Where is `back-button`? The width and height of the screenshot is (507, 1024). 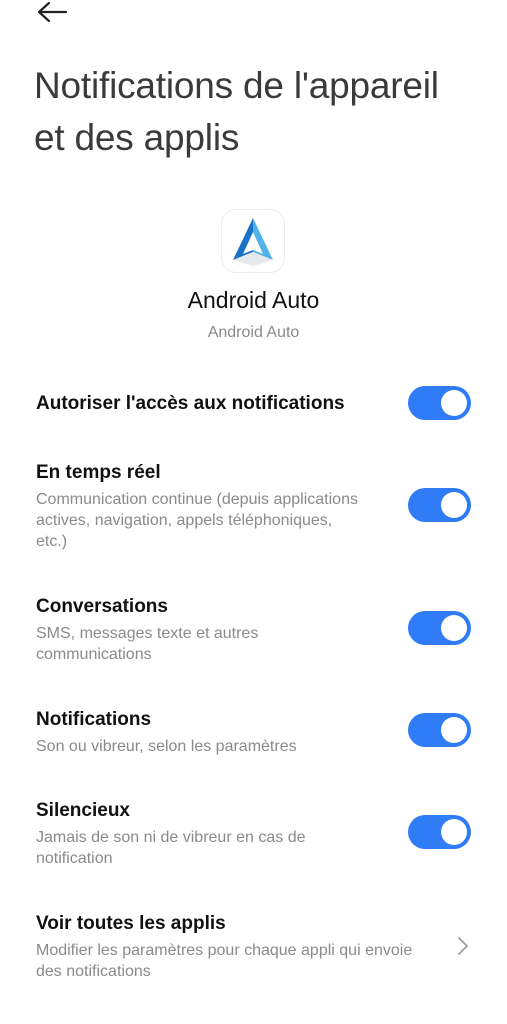
back-button is located at coordinates (52, 13).